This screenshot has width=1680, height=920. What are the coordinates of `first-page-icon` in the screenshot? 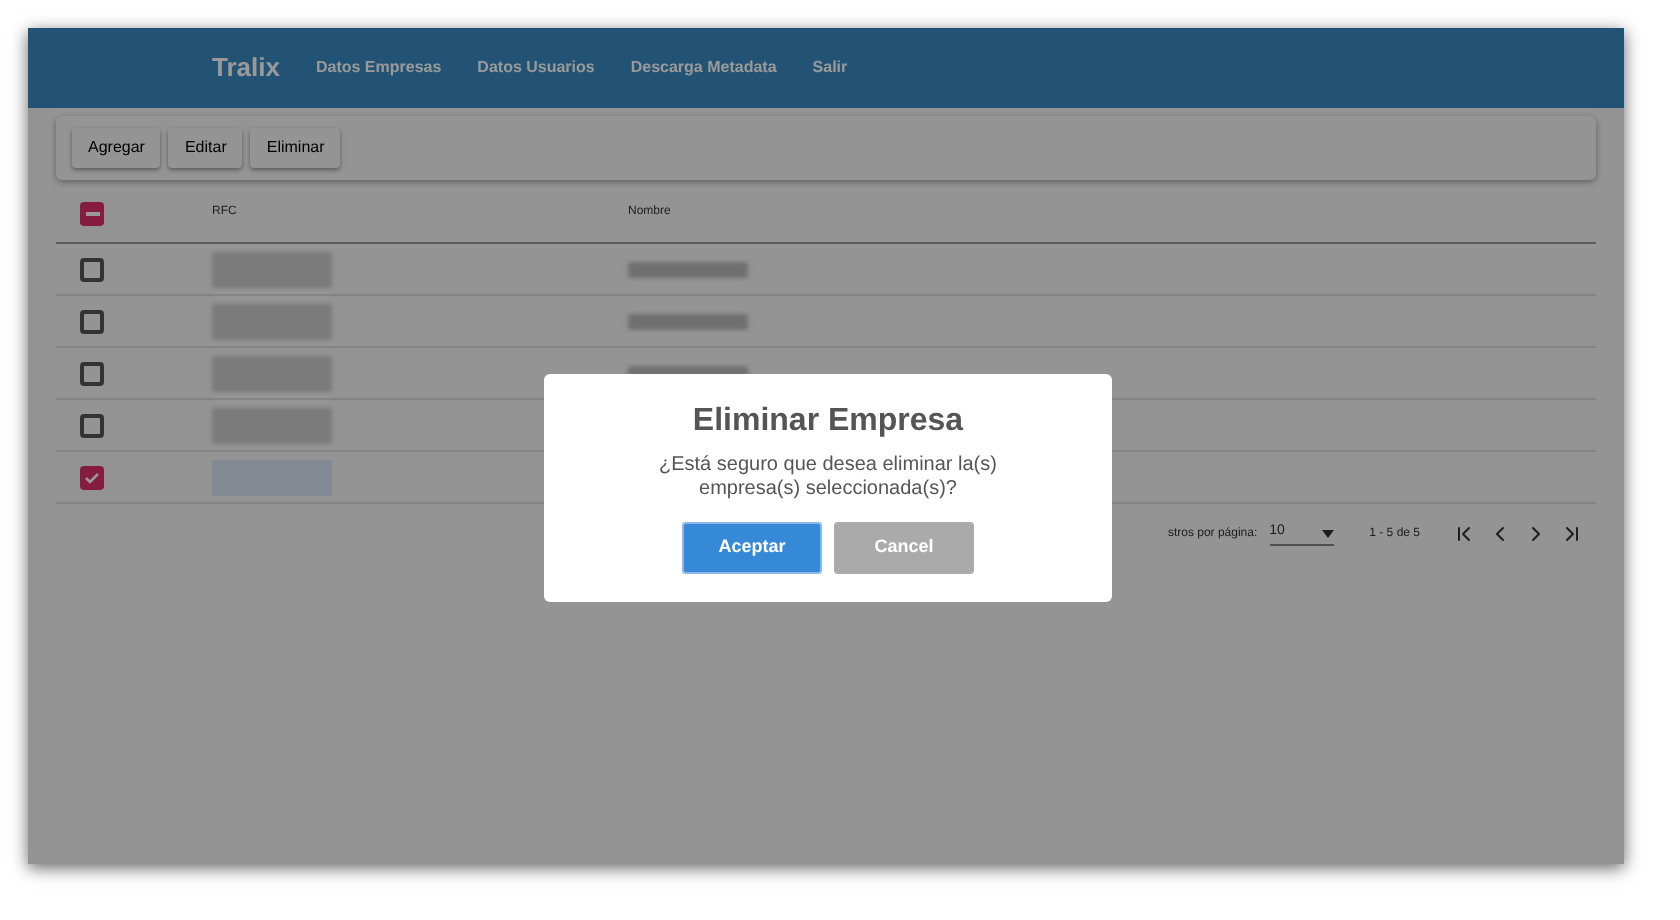 It's located at (1464, 534).